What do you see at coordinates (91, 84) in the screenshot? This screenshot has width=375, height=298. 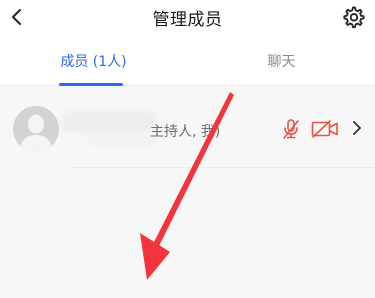 I see `active-tab-indicator` at bounding box center [91, 84].